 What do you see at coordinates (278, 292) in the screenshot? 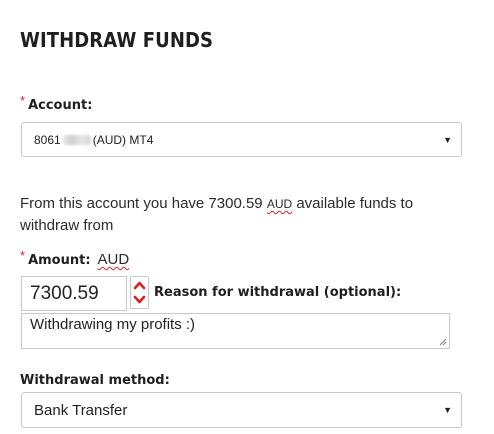
I see `reason-label: Reason for withdrawal (optional):` at bounding box center [278, 292].